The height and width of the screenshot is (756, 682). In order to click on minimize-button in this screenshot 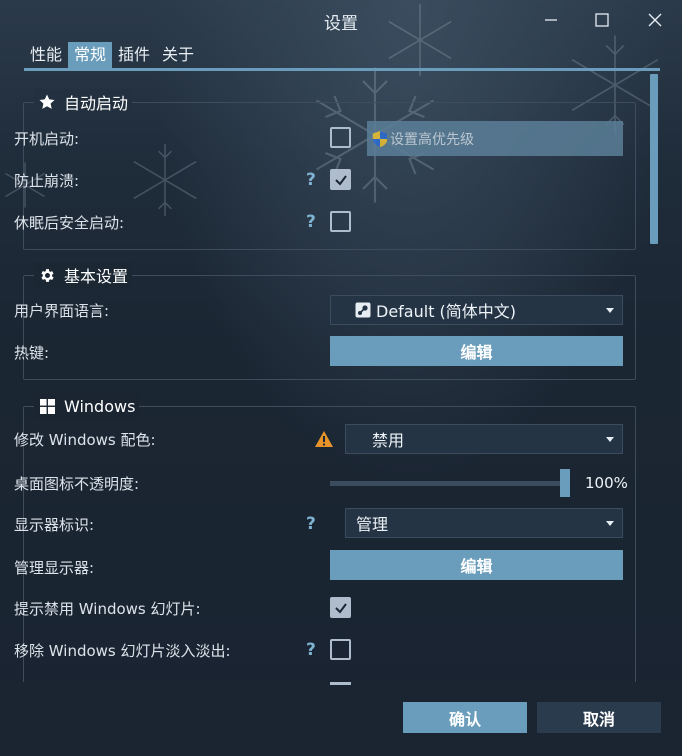, I will do `click(551, 20)`.